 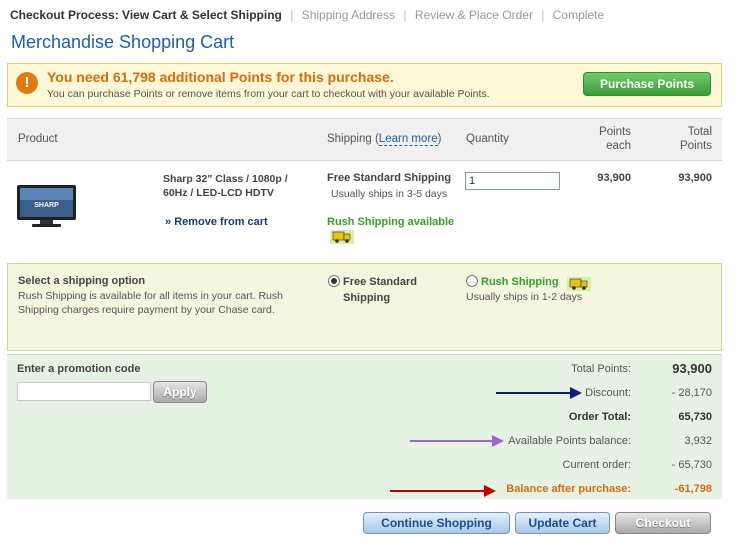 What do you see at coordinates (693, 489) in the screenshot?
I see `balance-after-purchase-value: -61,798` at bounding box center [693, 489].